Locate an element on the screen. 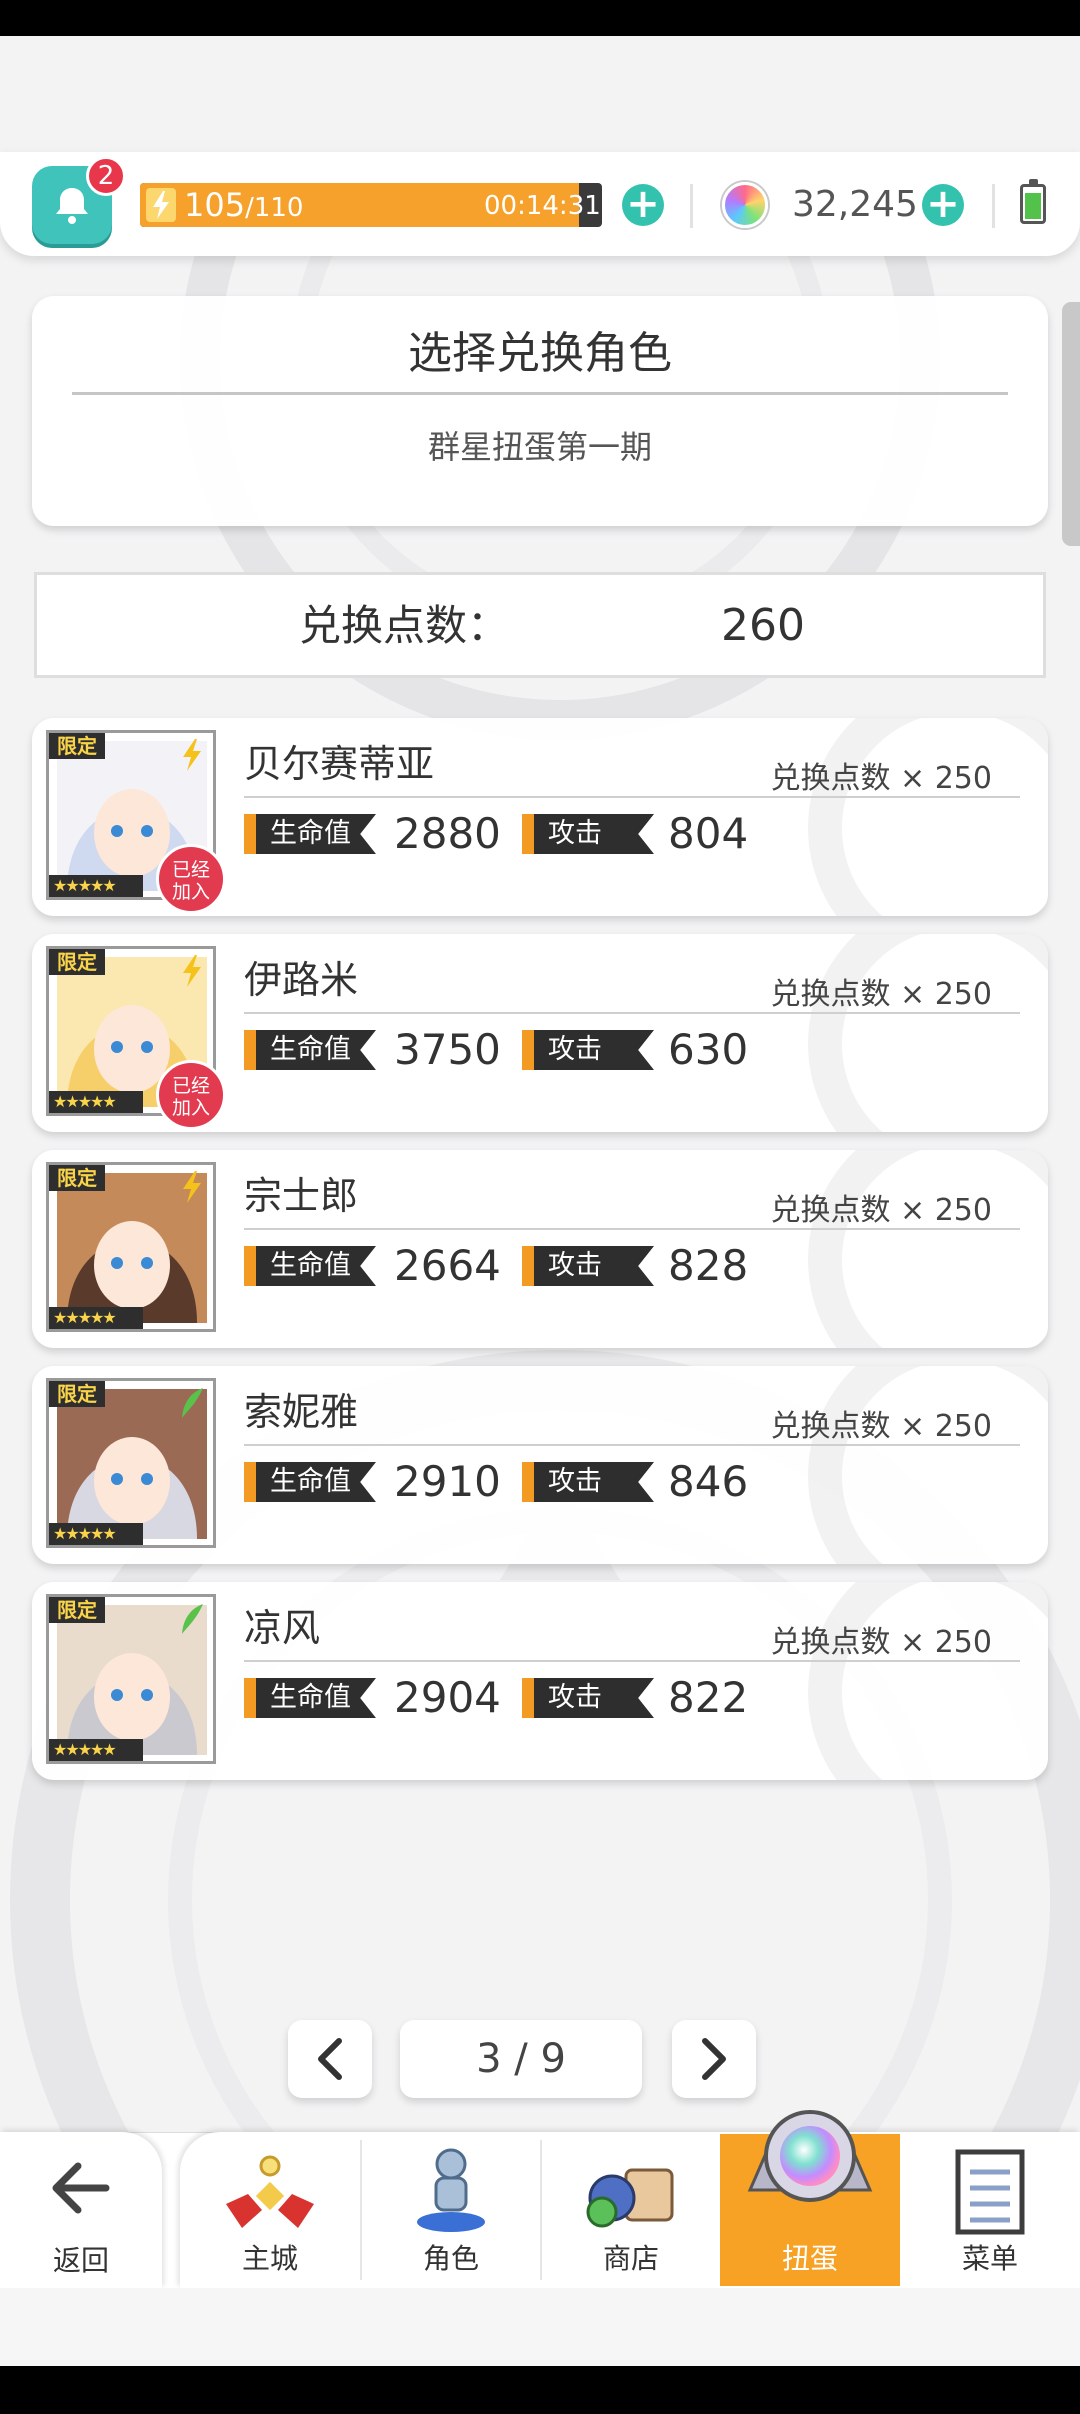 The image size is (1080, 2414). add-gems-button: + is located at coordinates (943, 205).